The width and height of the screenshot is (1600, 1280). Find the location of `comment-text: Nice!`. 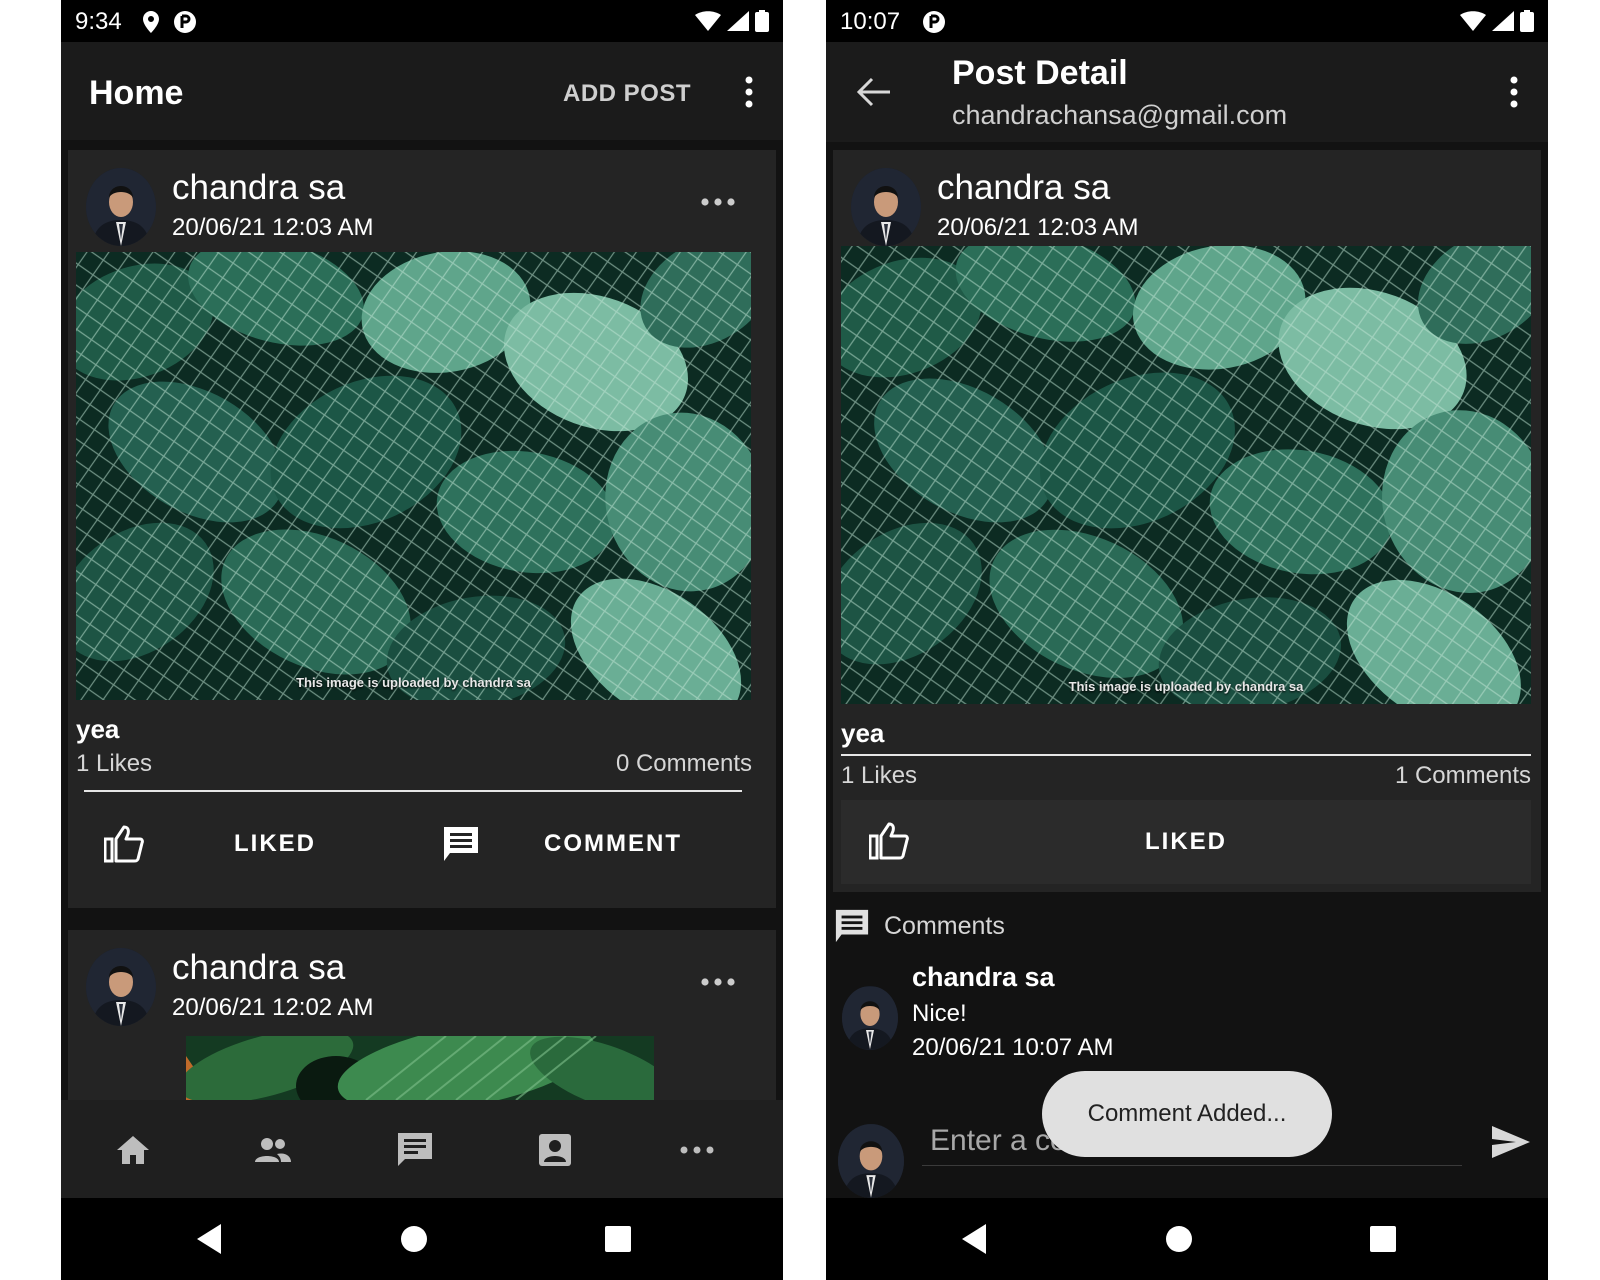

comment-text: Nice! is located at coordinates (939, 1013).